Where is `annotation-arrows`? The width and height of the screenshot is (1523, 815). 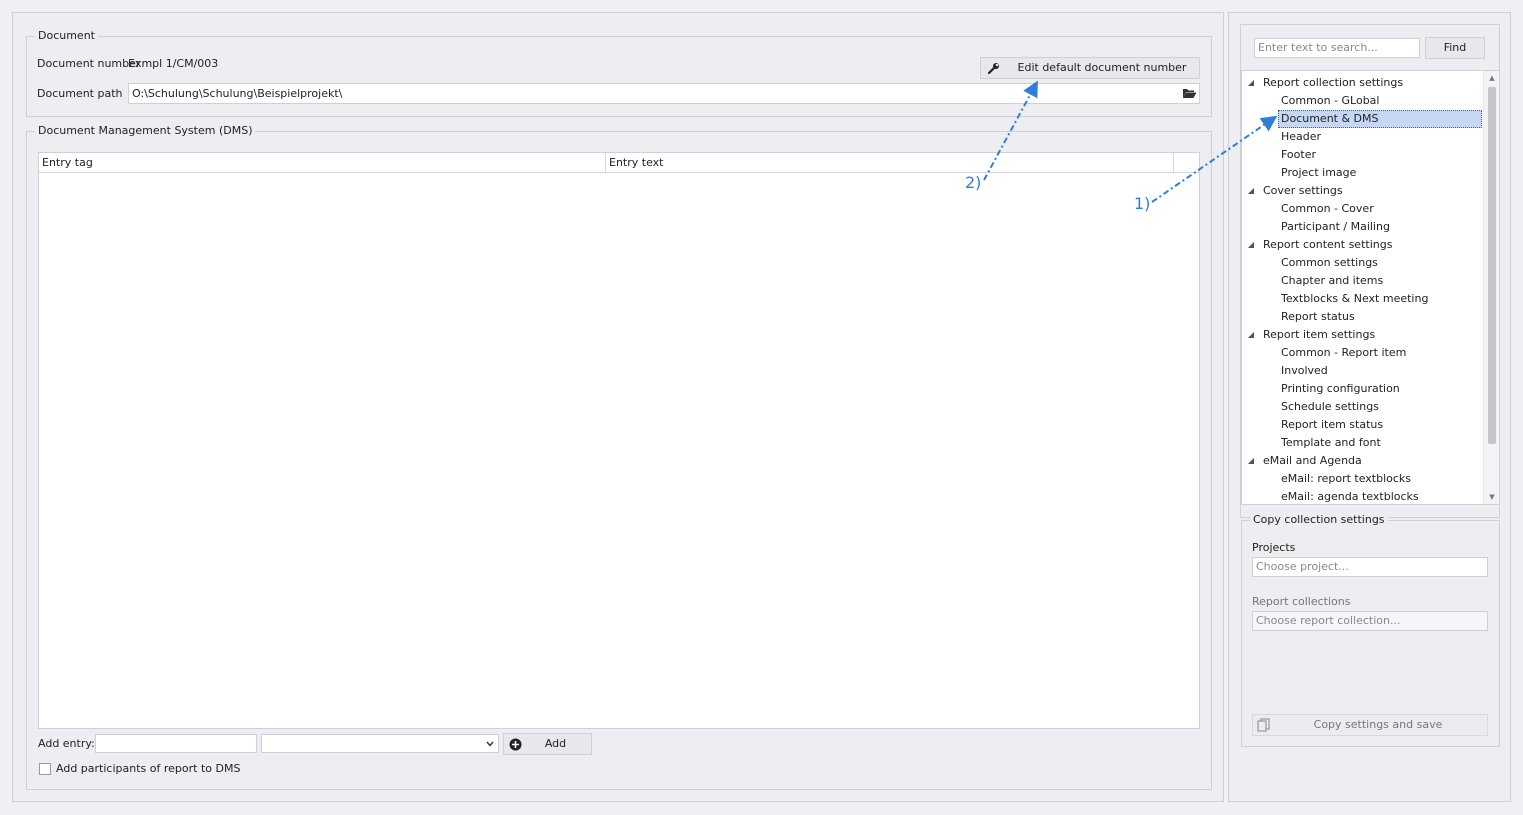 annotation-arrows is located at coordinates (1130, 141).